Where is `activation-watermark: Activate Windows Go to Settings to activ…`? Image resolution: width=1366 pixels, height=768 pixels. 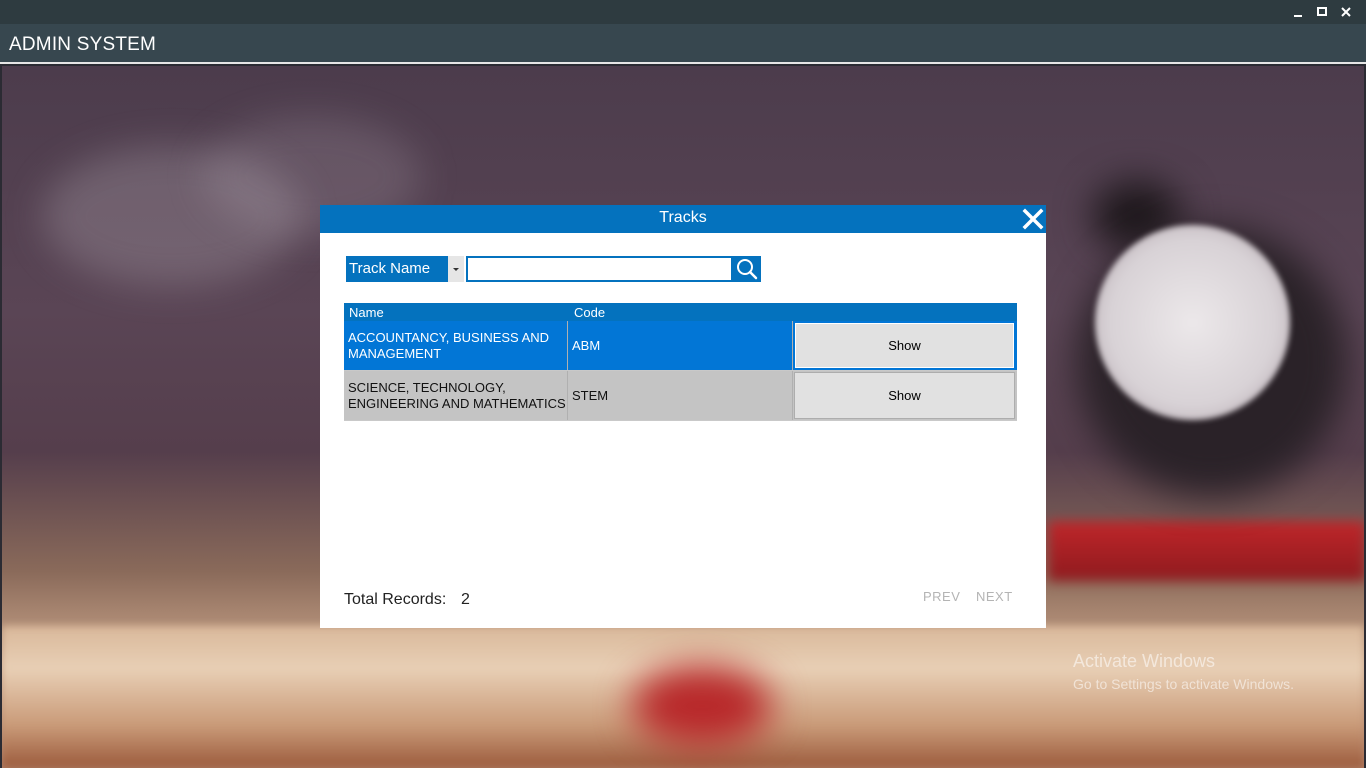
activation-watermark: Activate Windows Go to Settings to activ… is located at coordinates (1183, 671).